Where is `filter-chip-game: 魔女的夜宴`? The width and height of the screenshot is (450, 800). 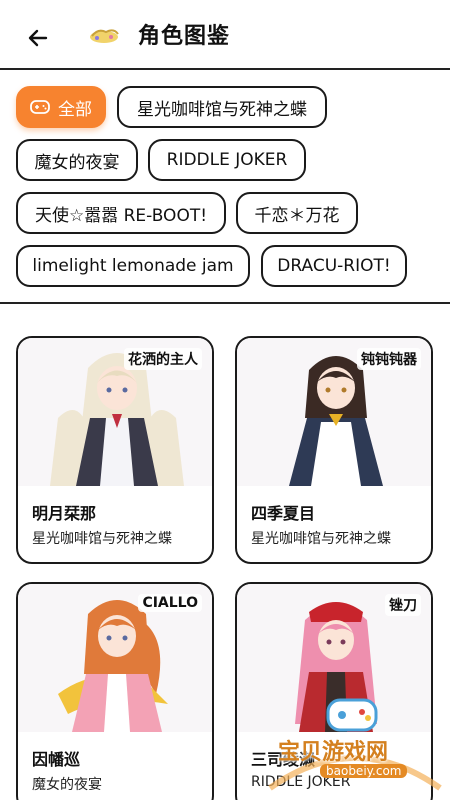
filter-chip-game: 魔女的夜宴 is located at coordinates (77, 160).